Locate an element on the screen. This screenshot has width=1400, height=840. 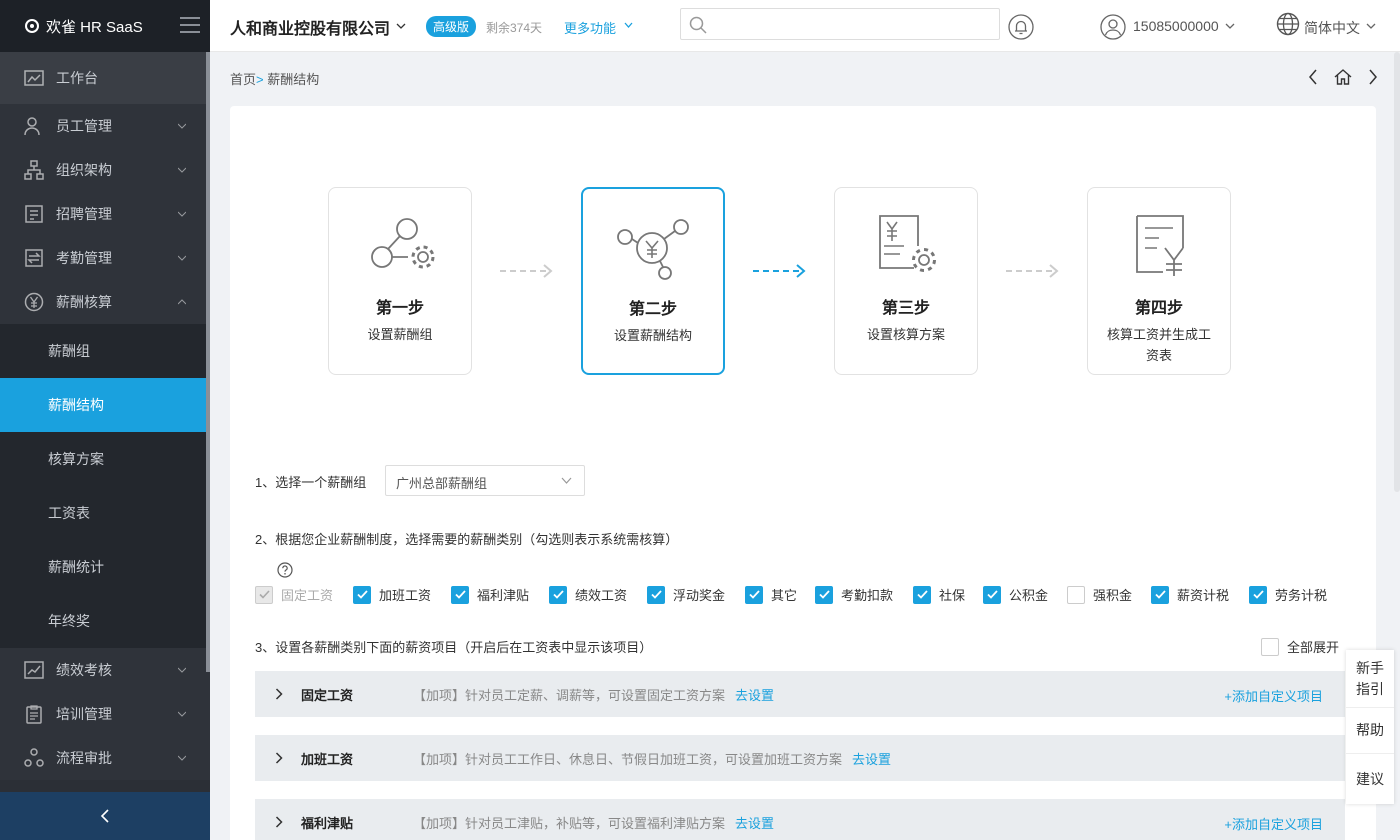
next-page-button is located at coordinates (1373, 77).